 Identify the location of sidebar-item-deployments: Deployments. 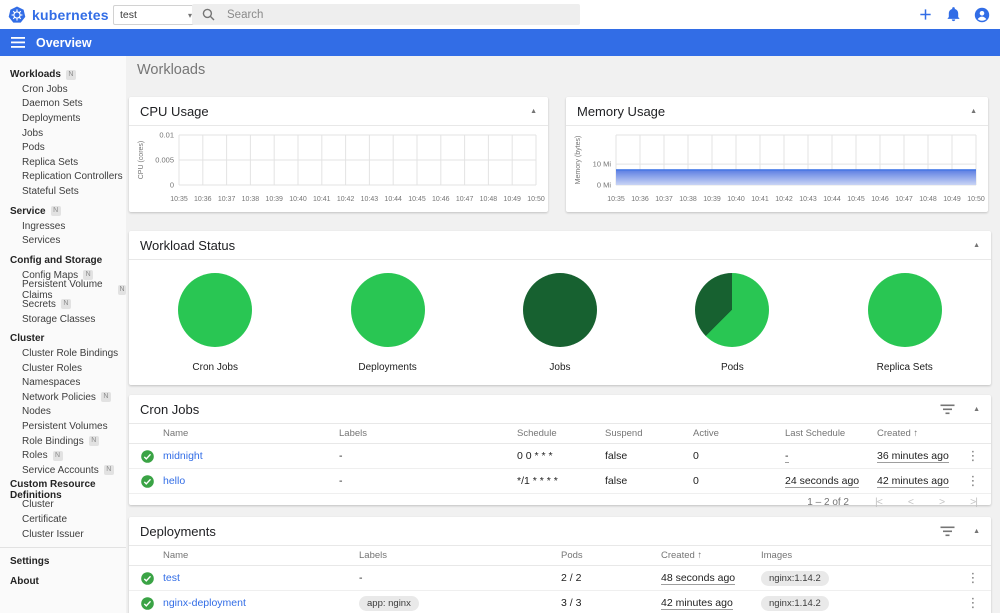
(63, 118).